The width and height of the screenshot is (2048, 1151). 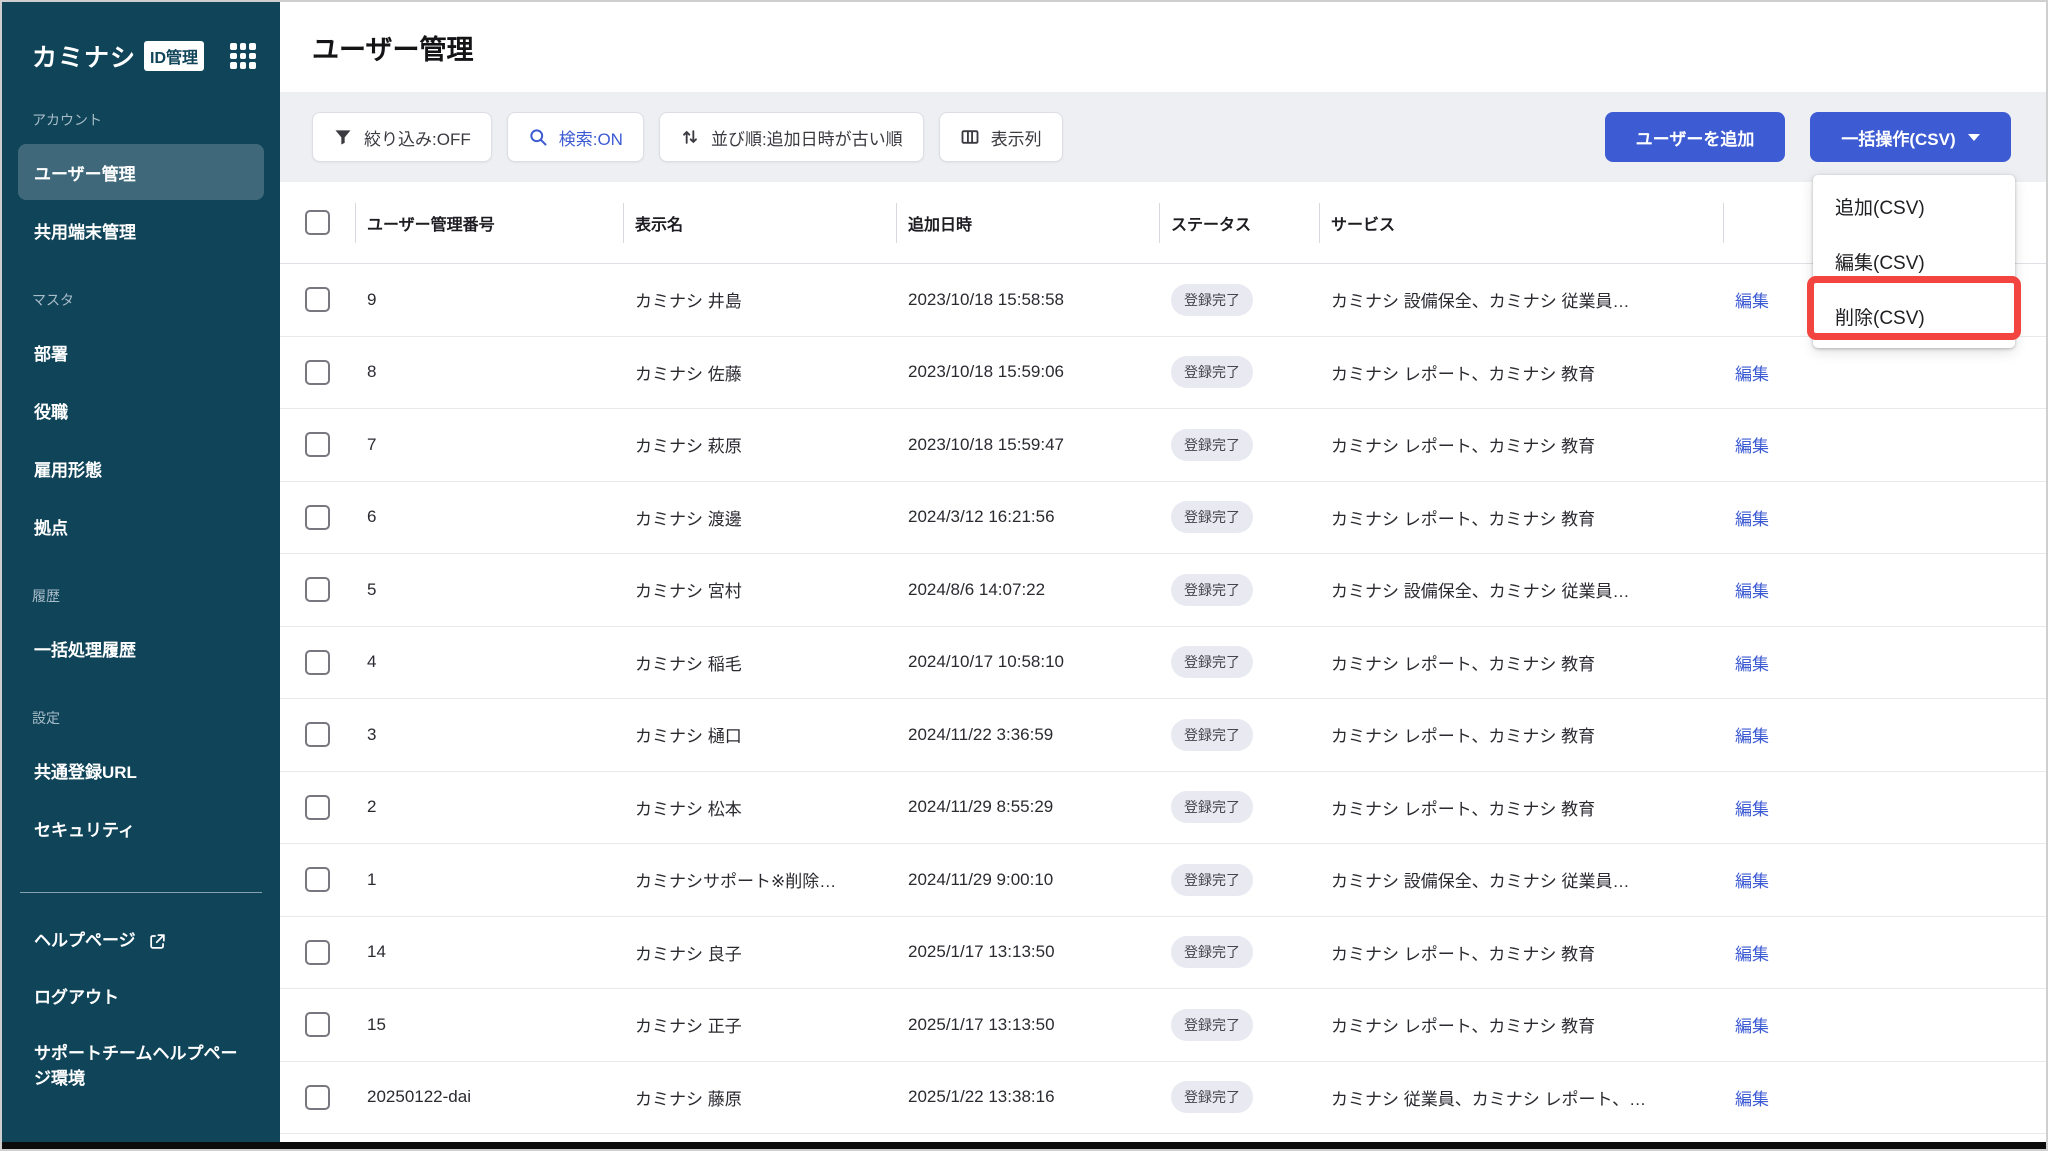 What do you see at coordinates (46, 596) in the screenshot?
I see `sidebar-section-label: 履歴` at bounding box center [46, 596].